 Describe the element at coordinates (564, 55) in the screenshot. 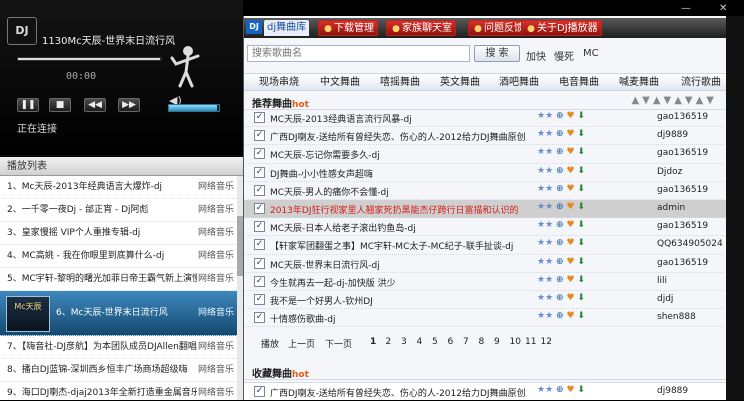

I see `quick-filter-slow: 慢死` at that location.